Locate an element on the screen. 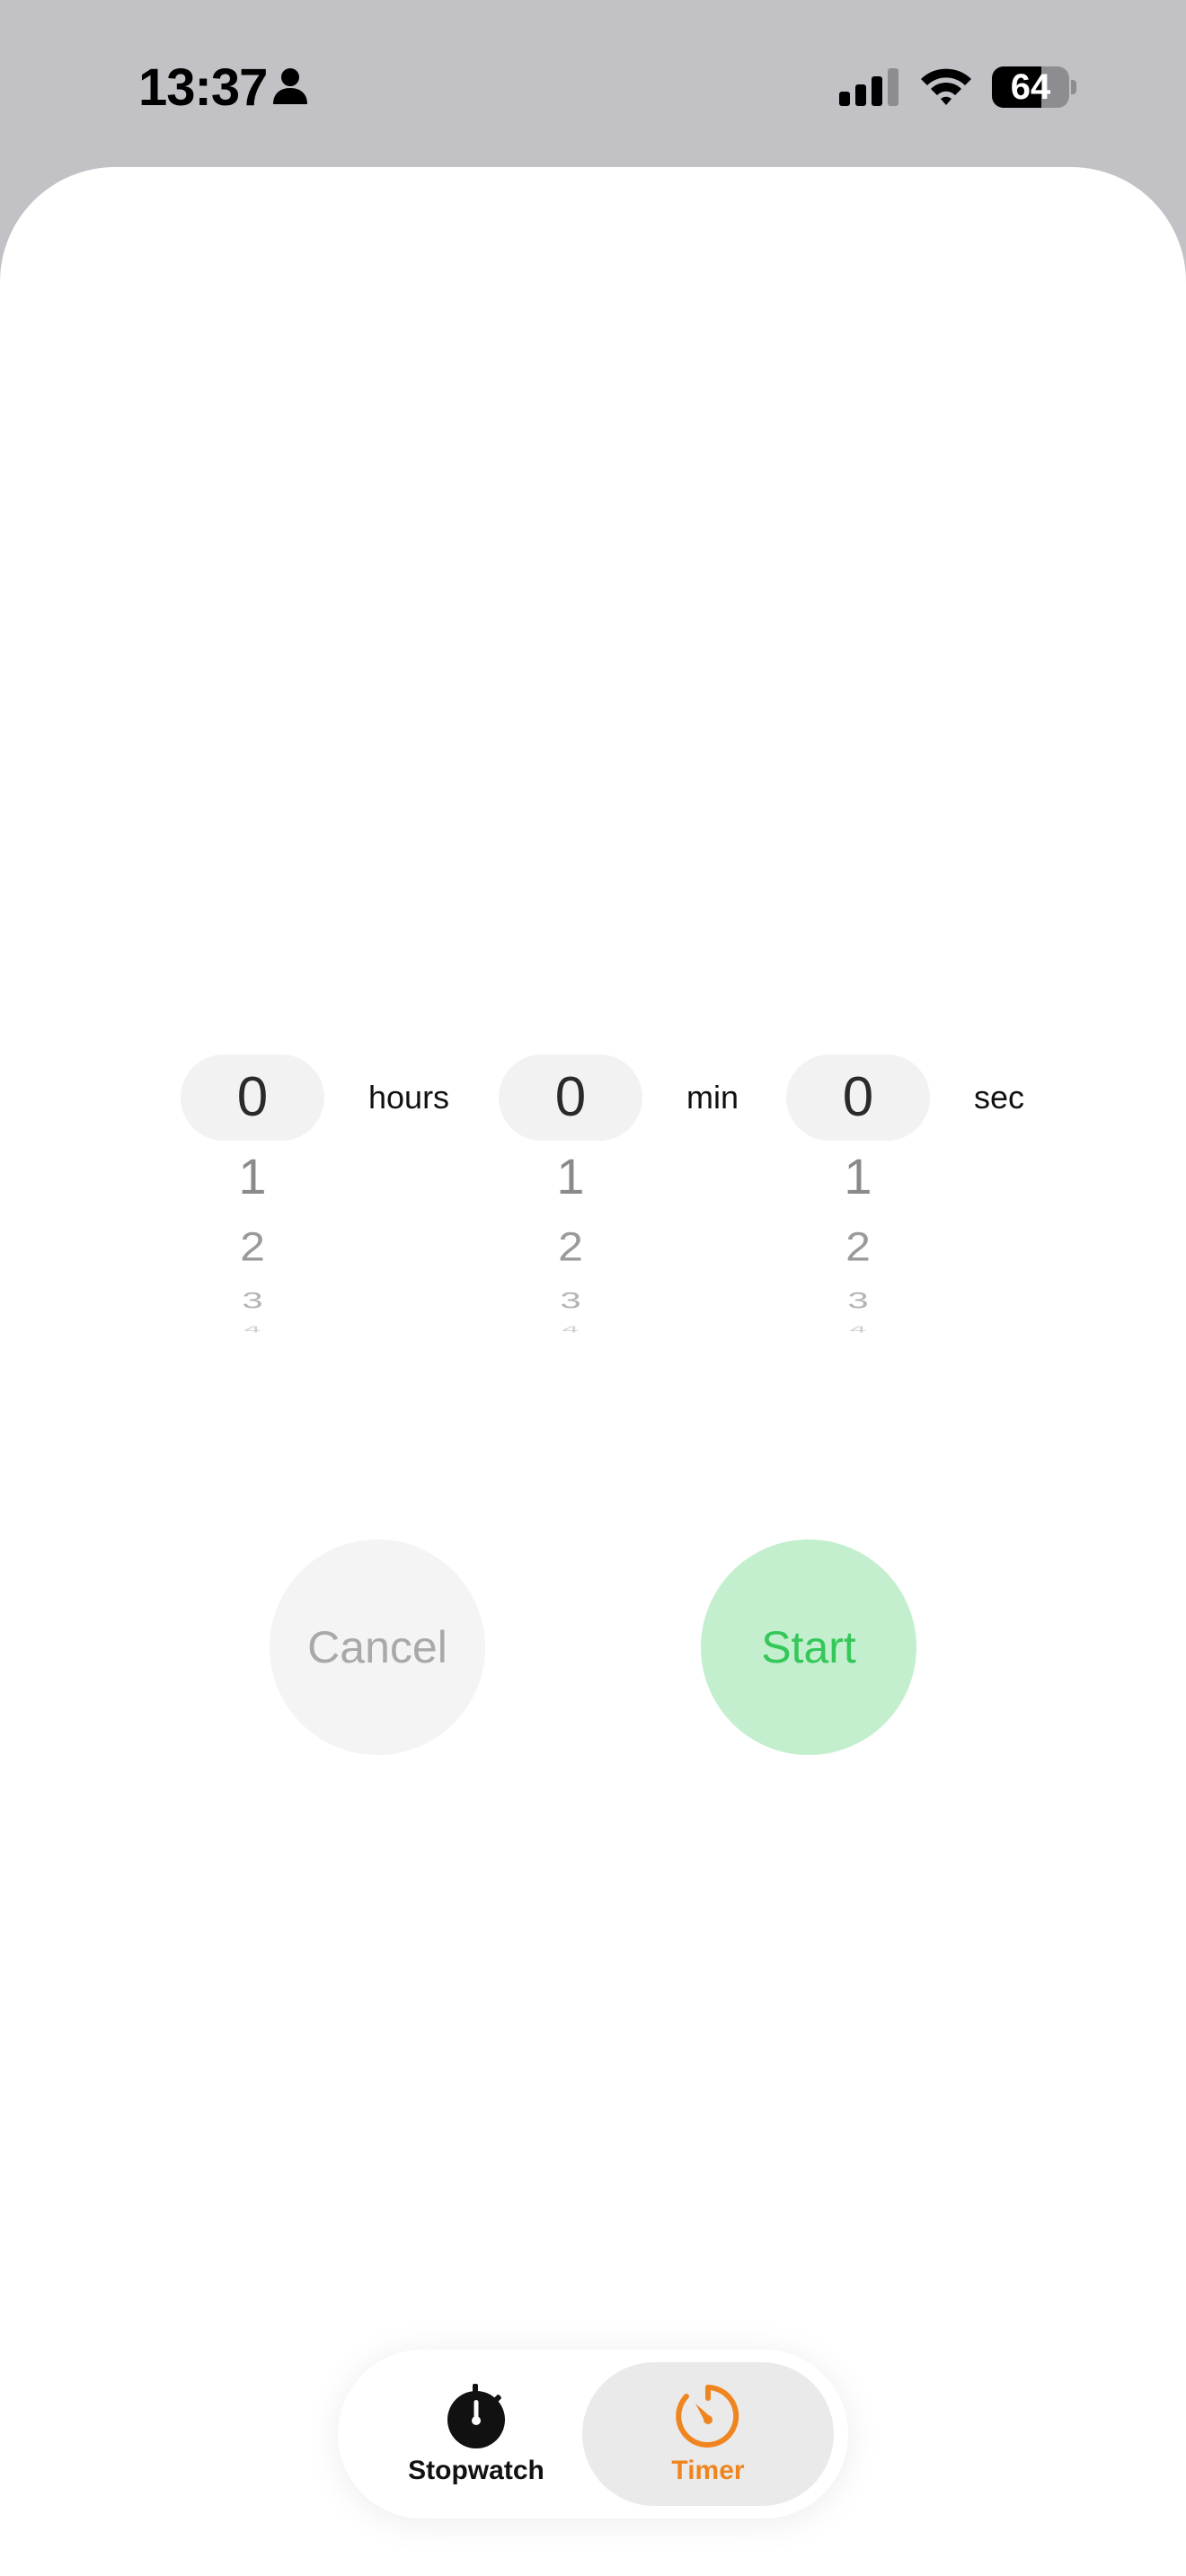 The width and height of the screenshot is (1186, 2576). seconds-unit-label: sec is located at coordinates (999, 1097).